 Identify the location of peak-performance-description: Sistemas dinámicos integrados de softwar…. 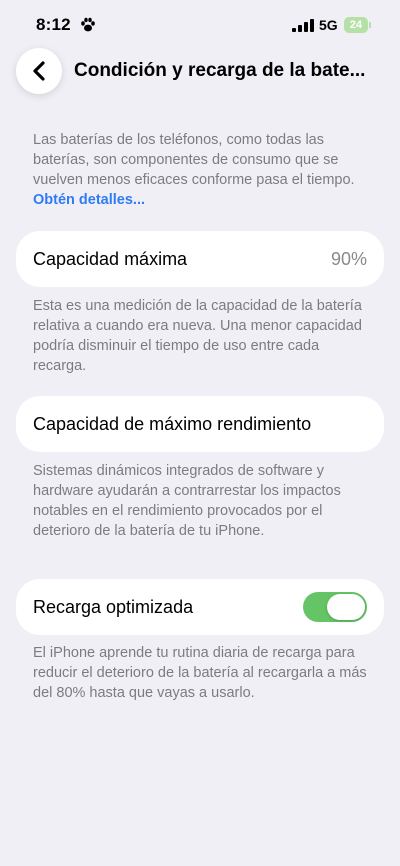
(187, 501).